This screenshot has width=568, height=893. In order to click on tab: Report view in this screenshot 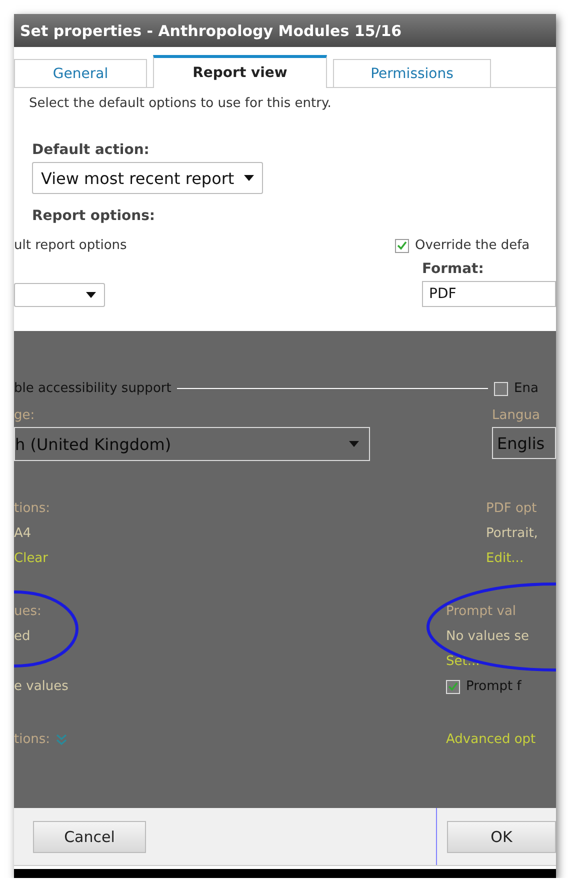, I will do `click(240, 71)`.